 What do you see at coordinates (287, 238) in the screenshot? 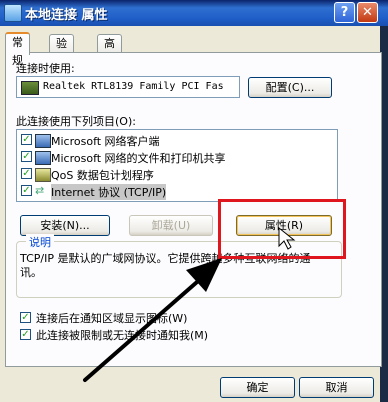
I see `mouse-cursor-icon` at bounding box center [287, 238].